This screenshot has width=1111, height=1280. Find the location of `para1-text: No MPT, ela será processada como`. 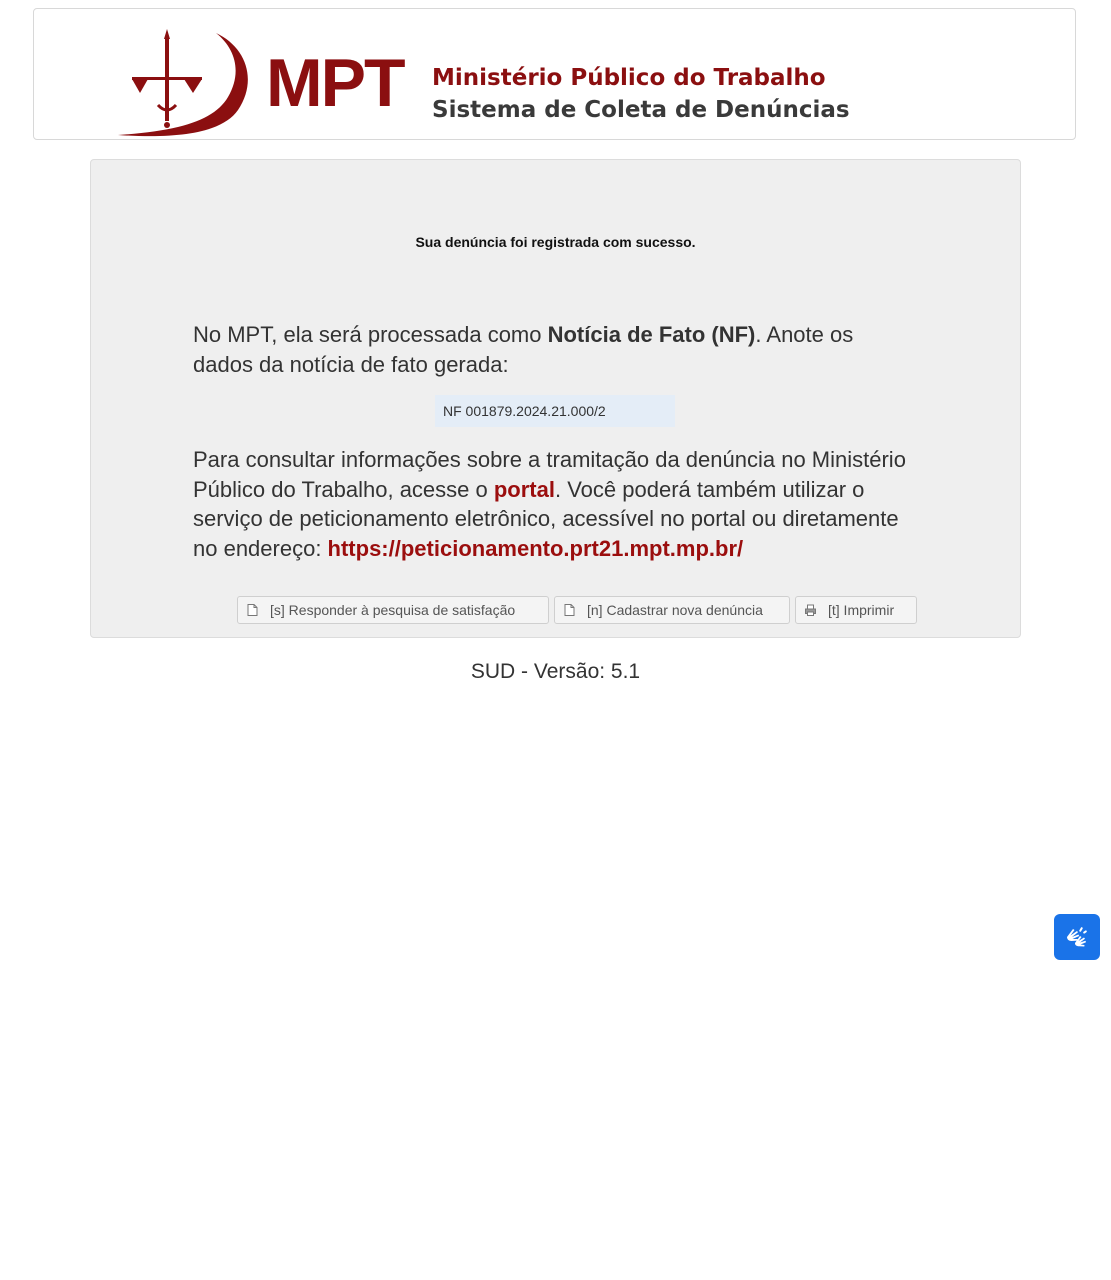

para1-text: No MPT, ela será processada como is located at coordinates (370, 334).